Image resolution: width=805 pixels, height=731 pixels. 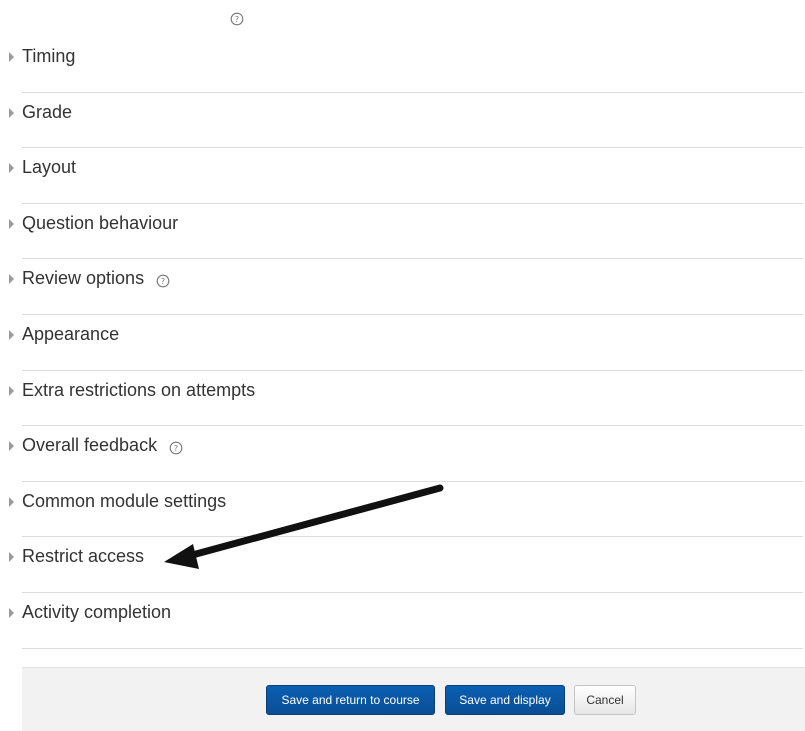 I want to click on divider, so click(x=412, y=648).